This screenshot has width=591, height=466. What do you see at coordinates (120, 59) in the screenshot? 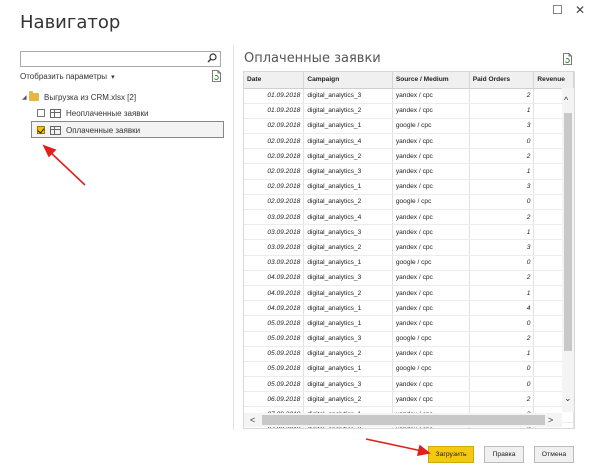
I see `search-input` at bounding box center [120, 59].